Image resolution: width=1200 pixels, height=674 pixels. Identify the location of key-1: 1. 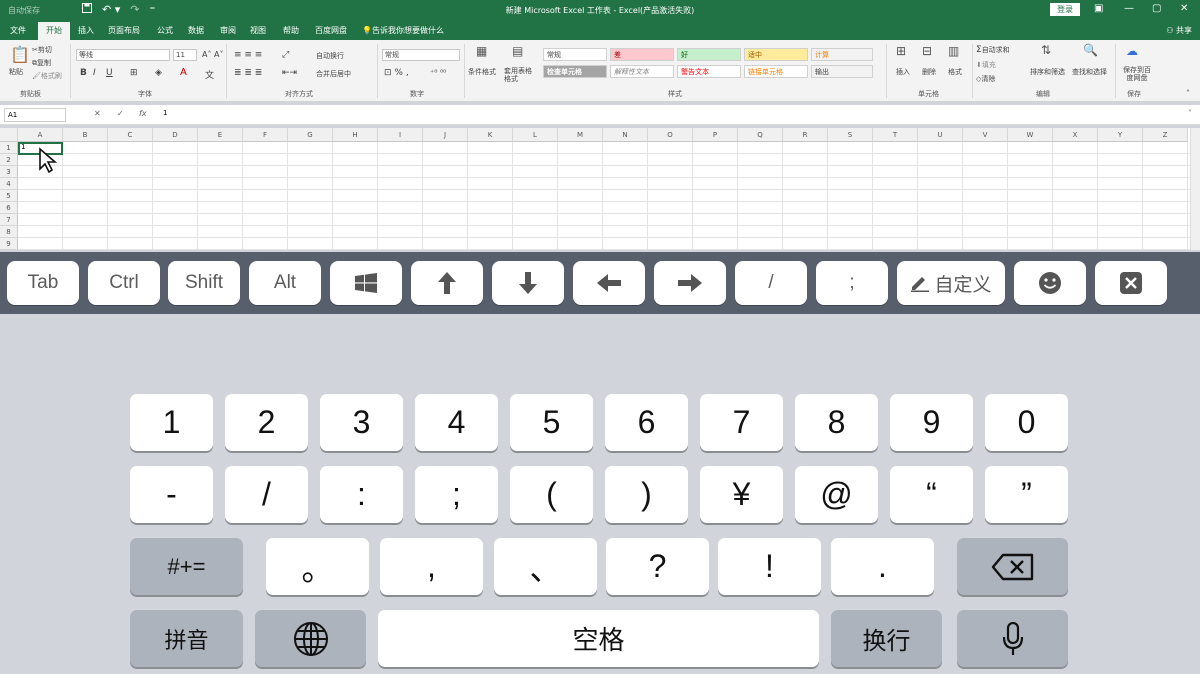
(171, 422).